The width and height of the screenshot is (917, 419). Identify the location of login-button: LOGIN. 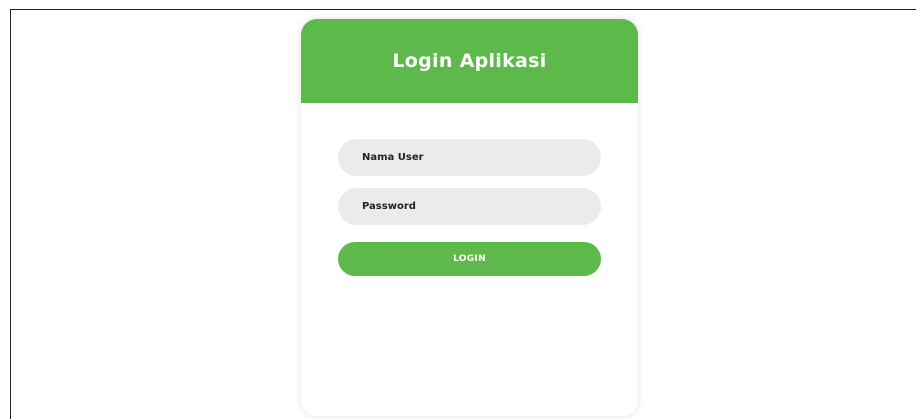
(469, 259).